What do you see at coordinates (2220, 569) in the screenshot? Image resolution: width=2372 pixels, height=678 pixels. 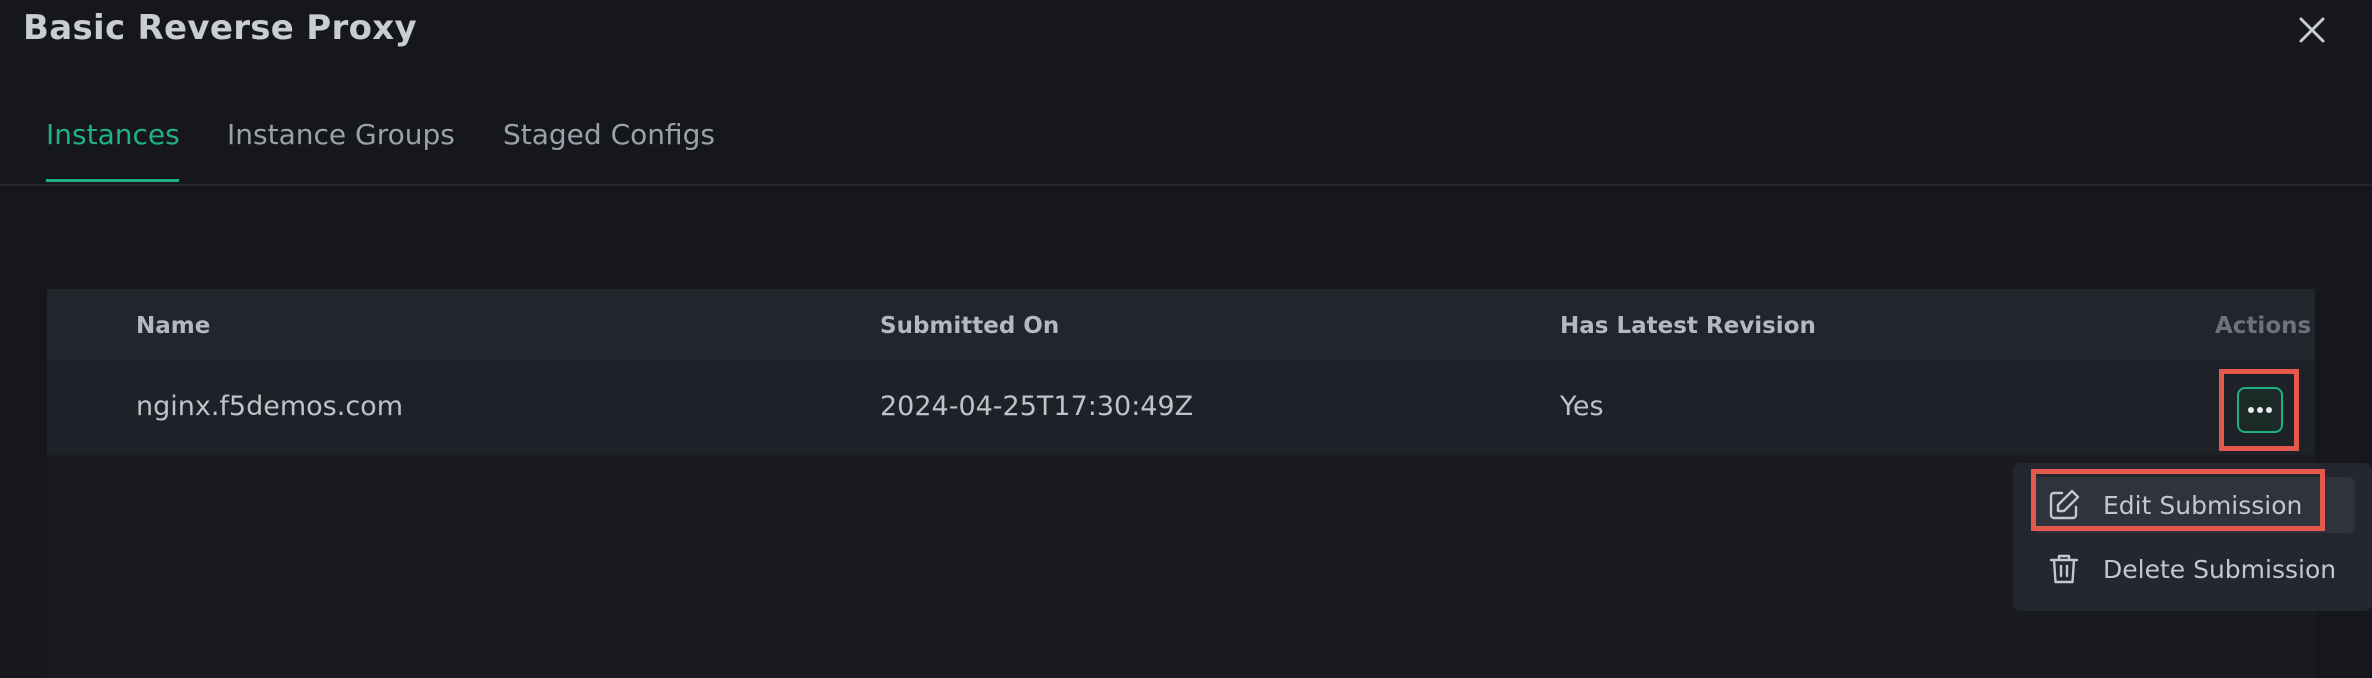 I see `menu-item-label: Delete Submission` at bounding box center [2220, 569].